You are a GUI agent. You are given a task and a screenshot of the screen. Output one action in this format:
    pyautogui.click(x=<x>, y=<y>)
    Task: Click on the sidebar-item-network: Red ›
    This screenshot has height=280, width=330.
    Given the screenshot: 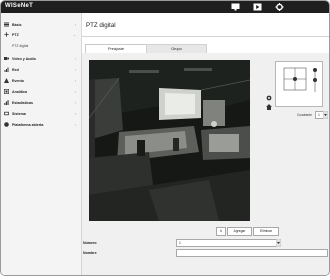 What is the action you would take?
    pyautogui.click(x=41, y=70)
    